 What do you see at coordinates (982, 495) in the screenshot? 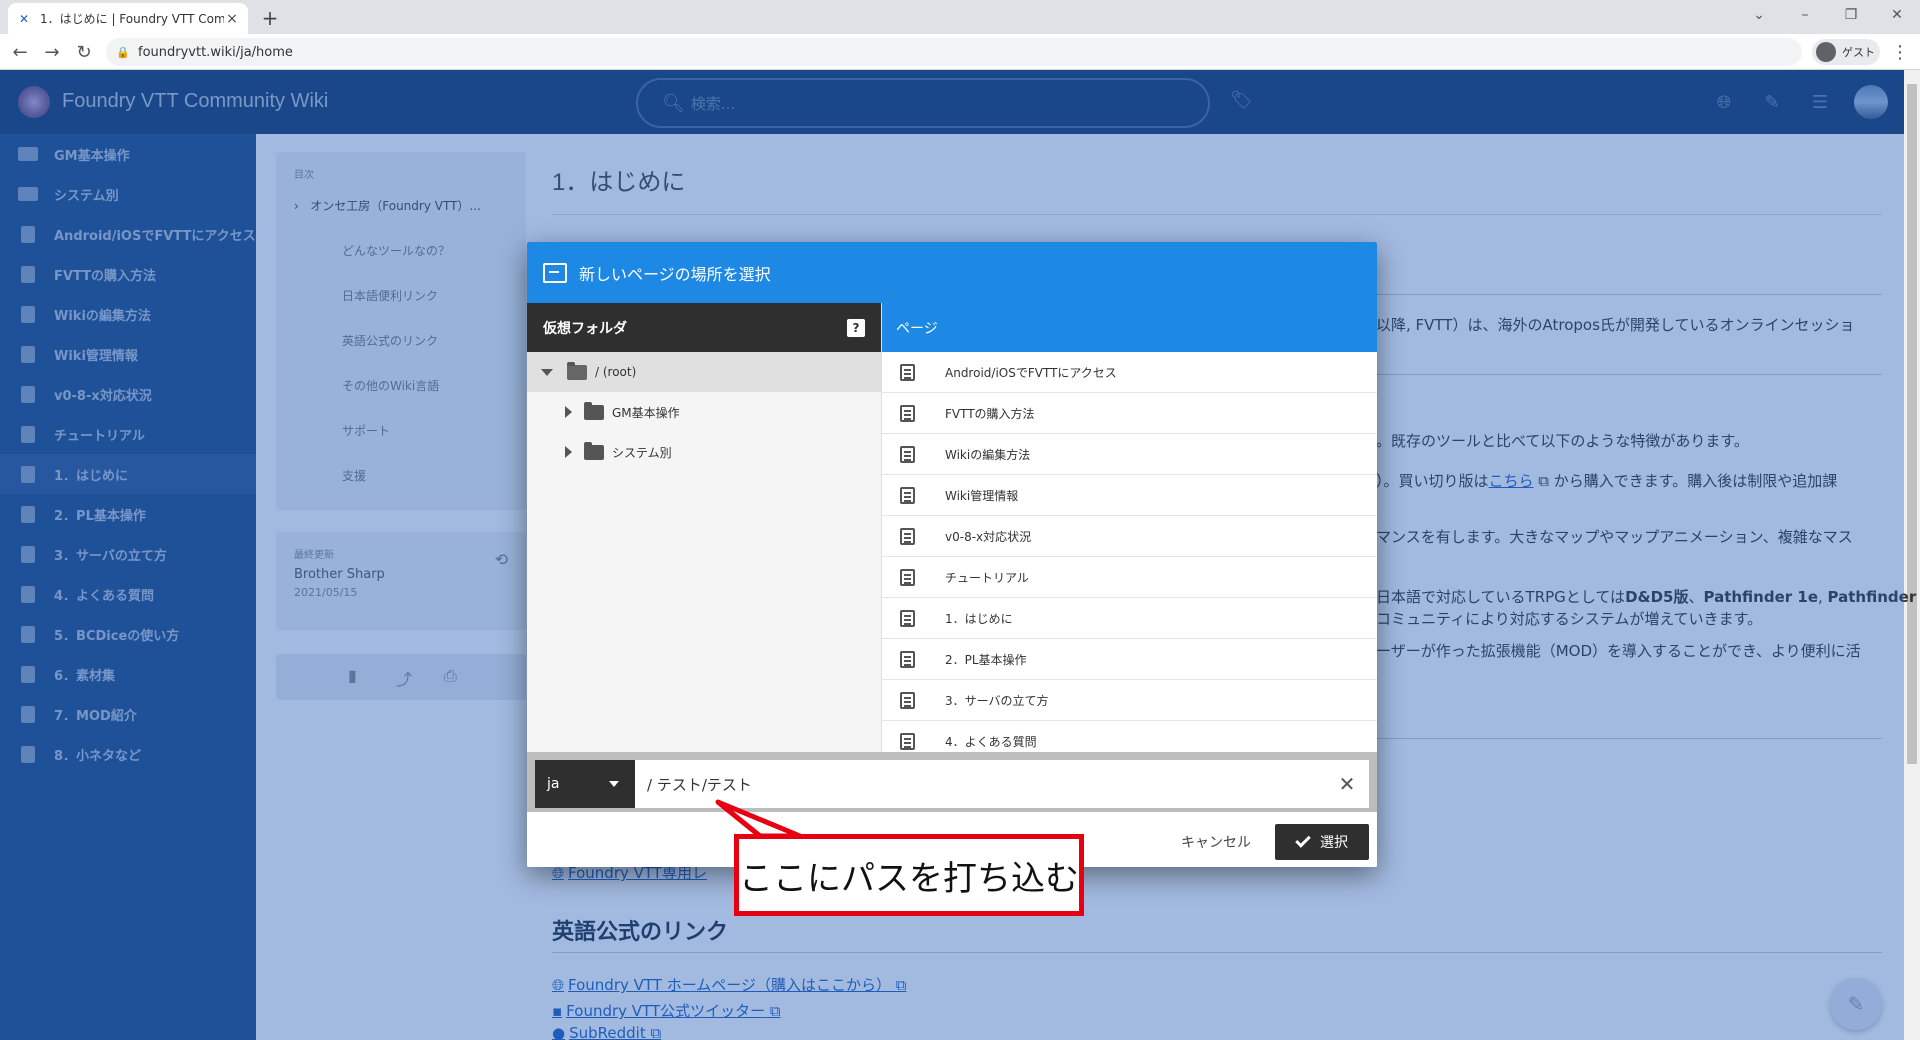
I see `page-item-label: Wiki管理情報` at bounding box center [982, 495].